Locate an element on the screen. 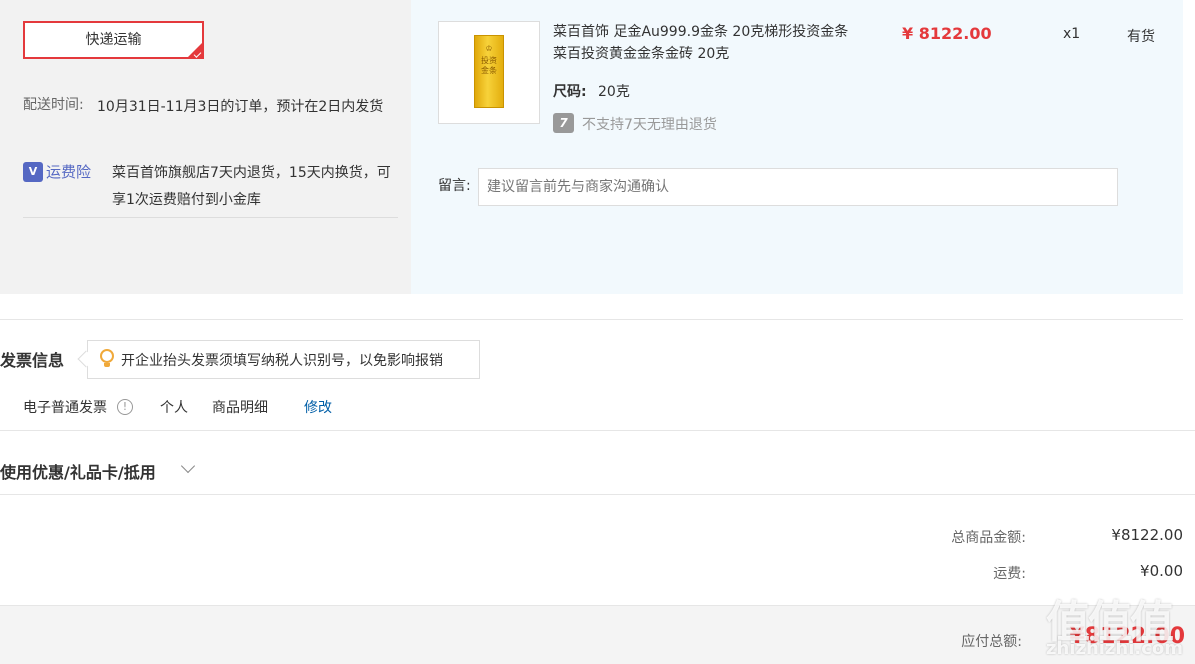 Image resolution: width=1195 pixels, height=664 pixels. shipping-method-label: 快递运输 is located at coordinates (113, 40).